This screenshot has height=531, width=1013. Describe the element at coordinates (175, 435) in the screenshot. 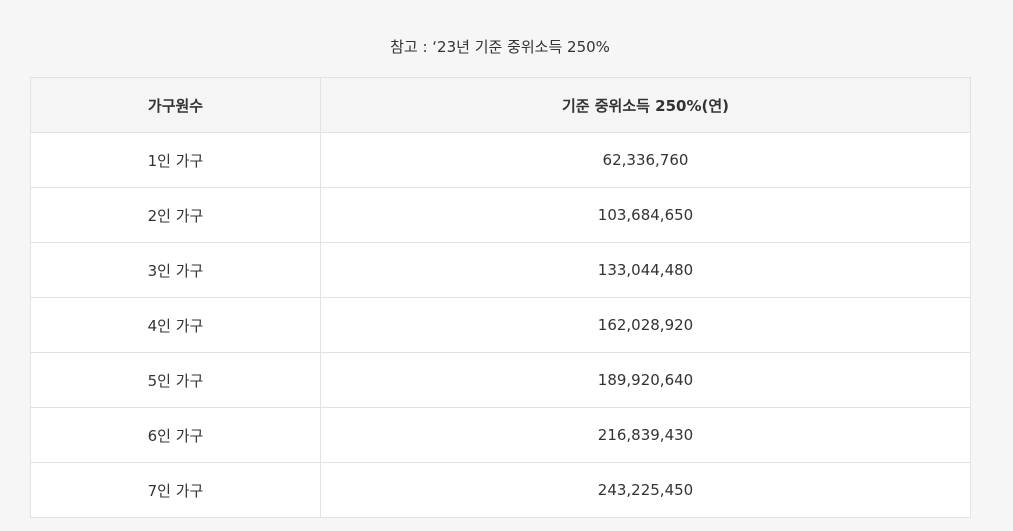

I see `household-size-cell: 6인 가구` at that location.